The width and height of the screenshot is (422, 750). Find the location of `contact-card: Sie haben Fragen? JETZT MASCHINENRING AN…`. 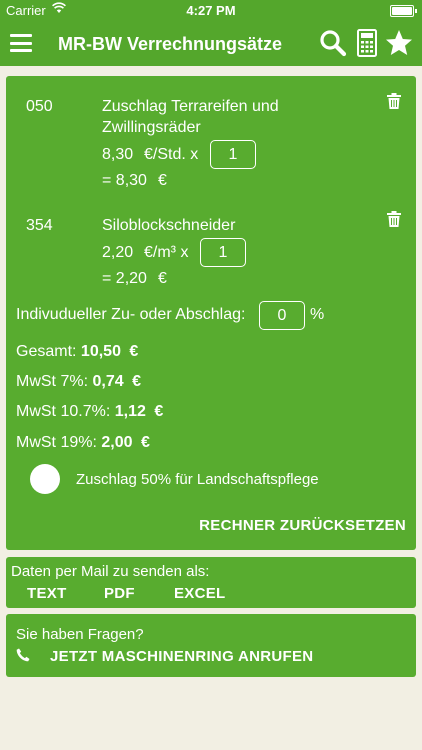

contact-card: Sie haben Fragen? JETZT MASCHINENRING AN… is located at coordinates (211, 645).